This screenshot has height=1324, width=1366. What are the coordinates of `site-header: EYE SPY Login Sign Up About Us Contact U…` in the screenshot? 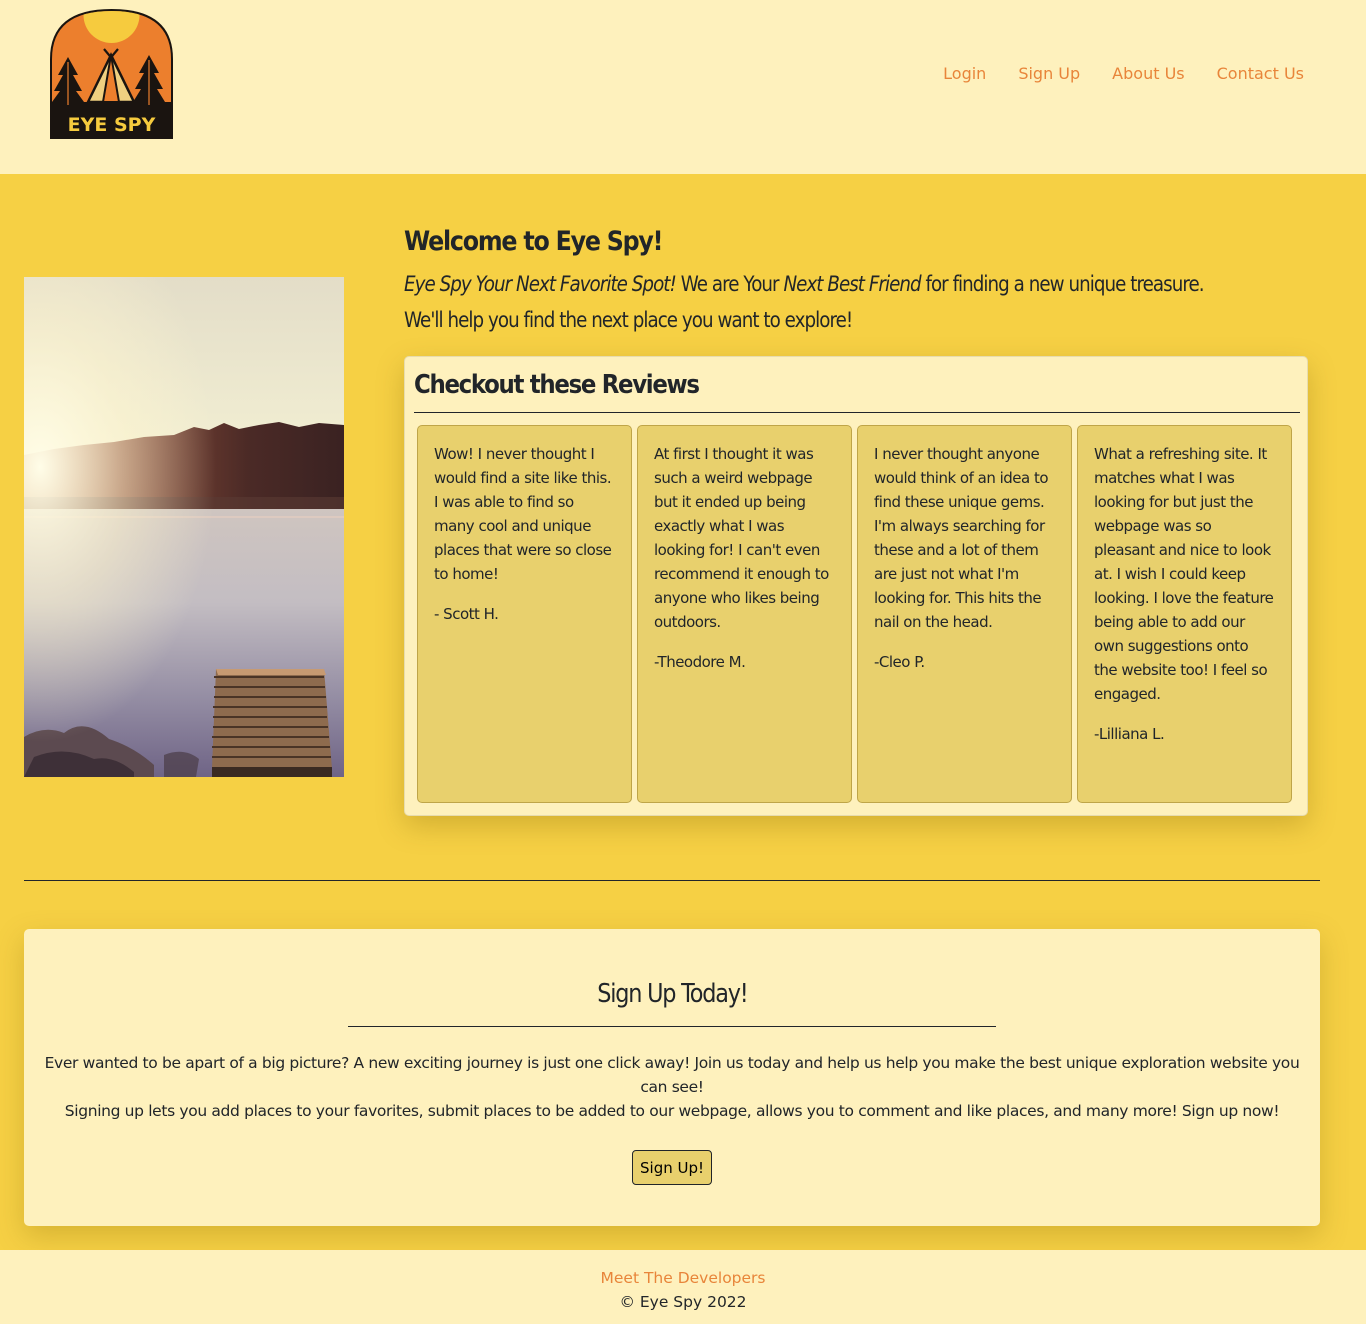 It's located at (683, 87).